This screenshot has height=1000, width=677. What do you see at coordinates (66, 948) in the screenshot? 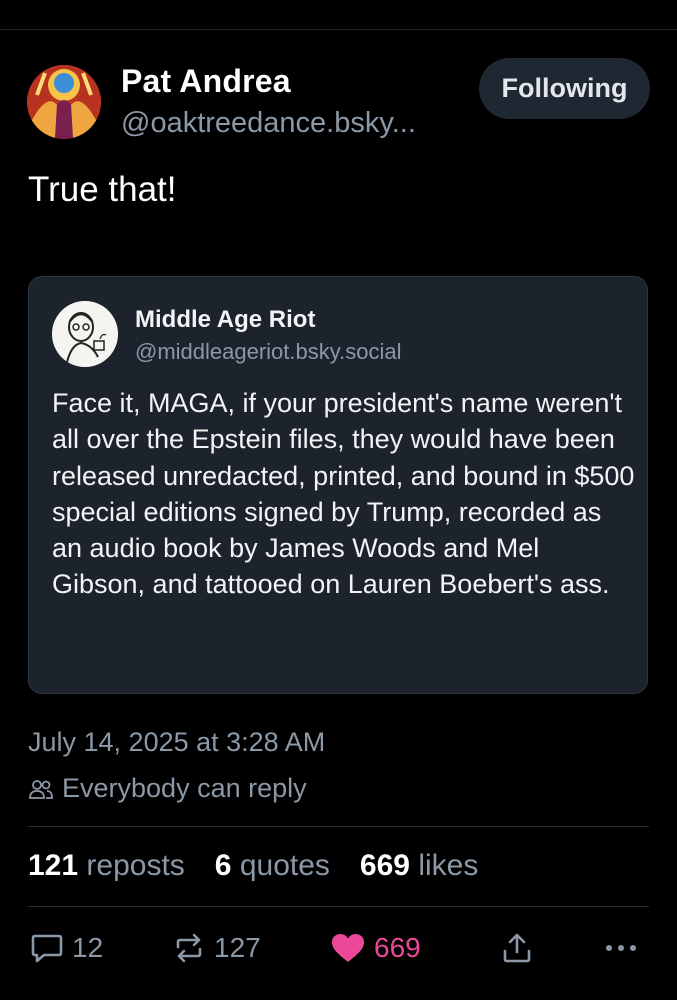
I see `reply-button: 12` at bounding box center [66, 948].